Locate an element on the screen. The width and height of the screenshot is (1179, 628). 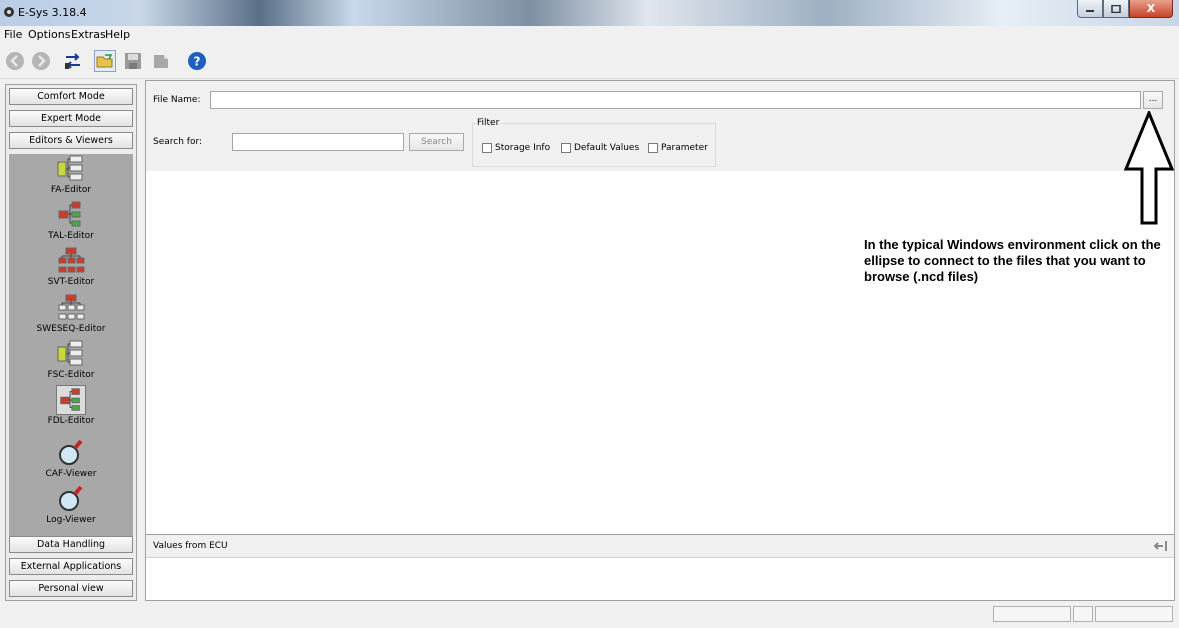
filter-label: Filter is located at coordinates (488, 123).